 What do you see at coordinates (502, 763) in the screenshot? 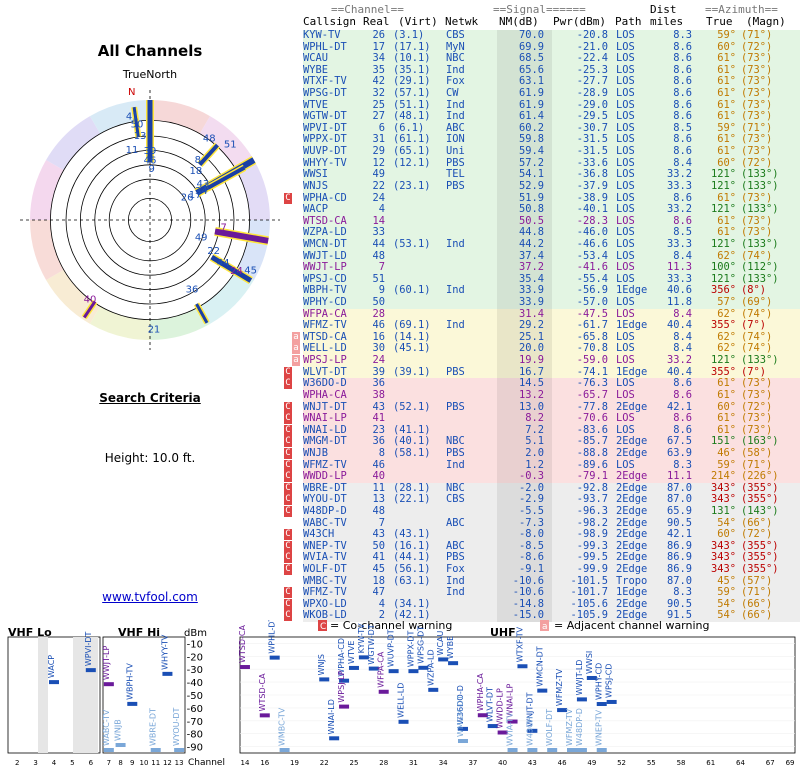
I see `x-tick: 40` at bounding box center [502, 763].